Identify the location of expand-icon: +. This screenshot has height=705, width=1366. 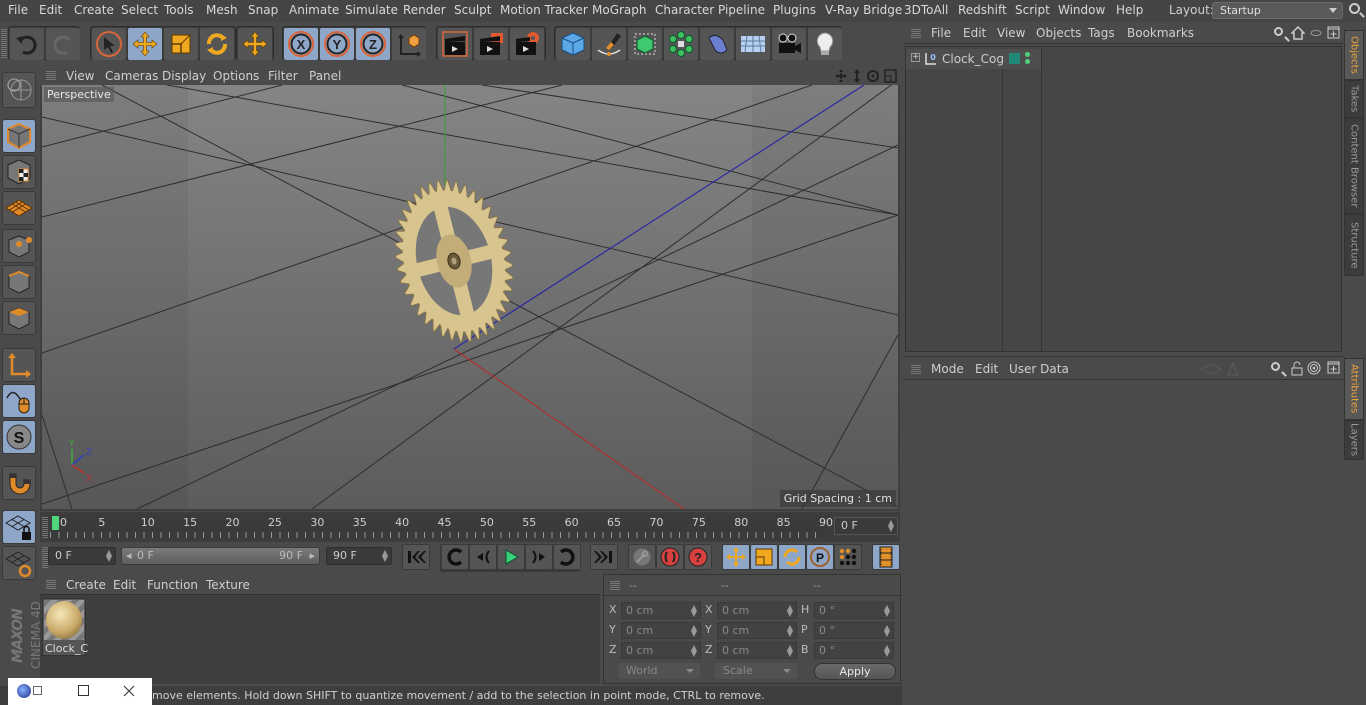
(915, 57).